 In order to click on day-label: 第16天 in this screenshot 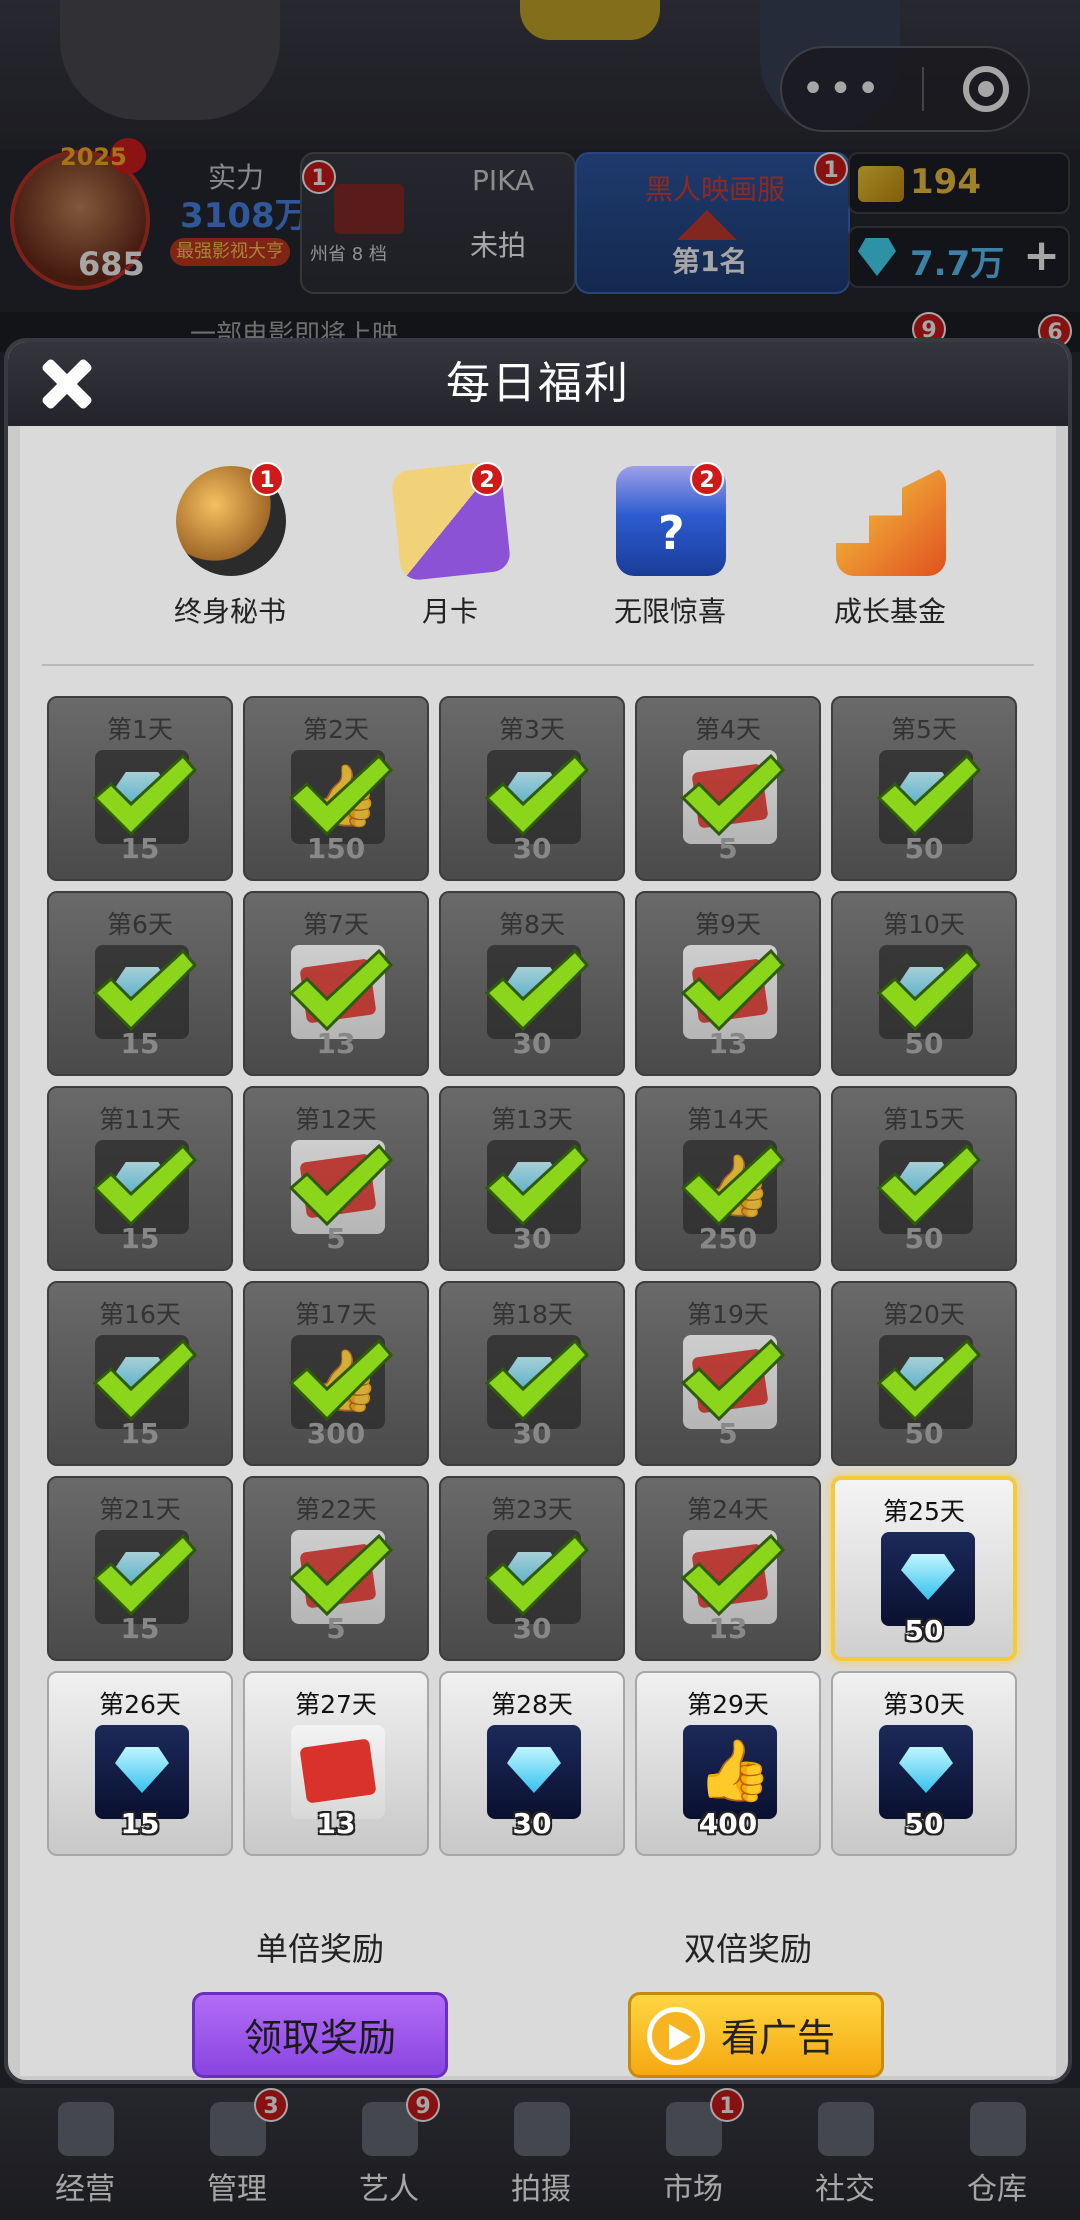, I will do `click(140, 1314)`.